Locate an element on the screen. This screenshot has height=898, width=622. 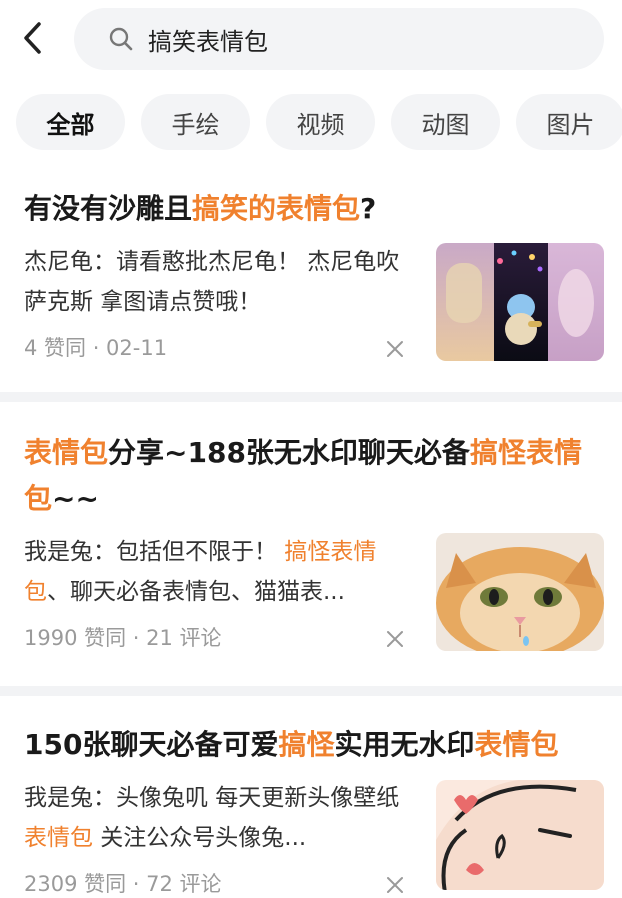
tab-hand-drawn: 手绘 is located at coordinates (195, 122).